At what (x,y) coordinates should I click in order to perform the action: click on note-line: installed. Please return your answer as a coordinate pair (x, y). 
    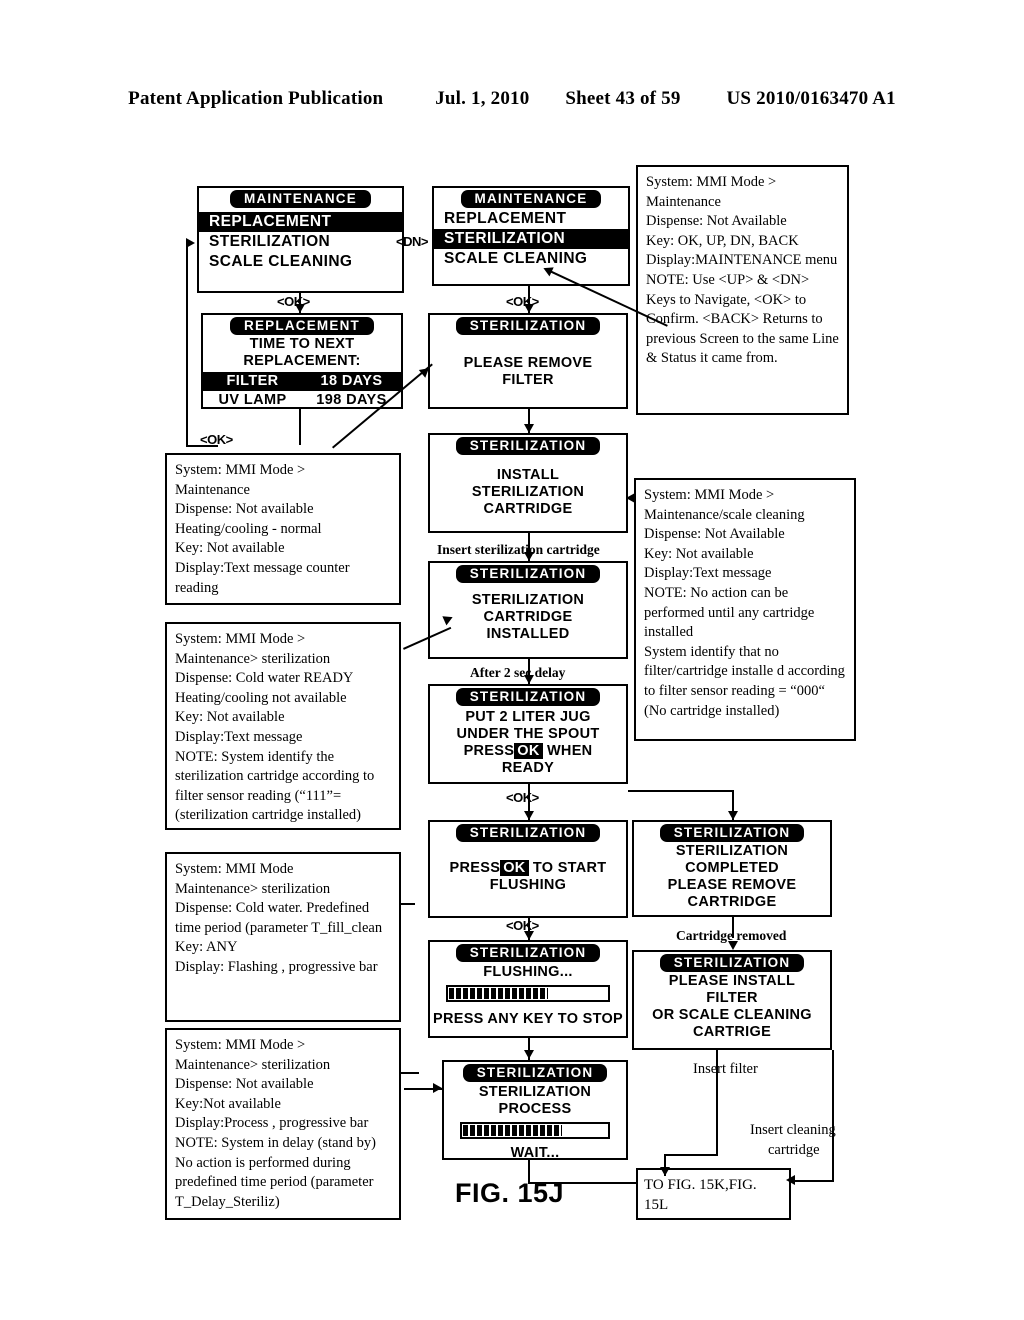
    Looking at the image, I should click on (669, 632).